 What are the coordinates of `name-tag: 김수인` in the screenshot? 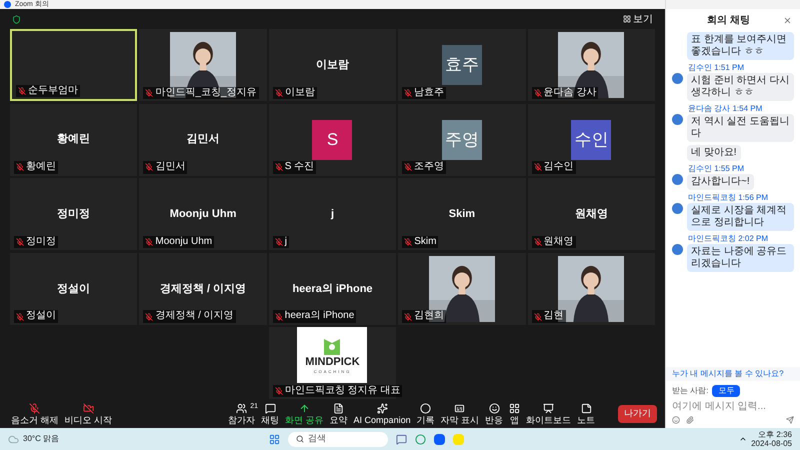 It's located at (554, 167).